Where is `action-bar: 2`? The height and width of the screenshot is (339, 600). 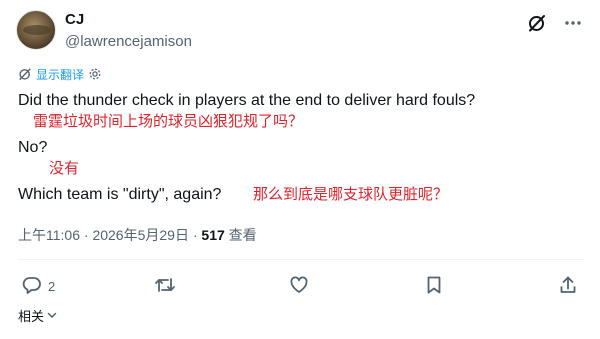 action-bar: 2 is located at coordinates (300, 286).